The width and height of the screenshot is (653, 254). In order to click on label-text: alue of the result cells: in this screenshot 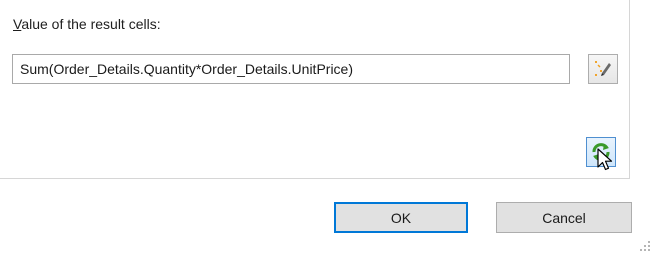, I will do `click(91, 24)`.